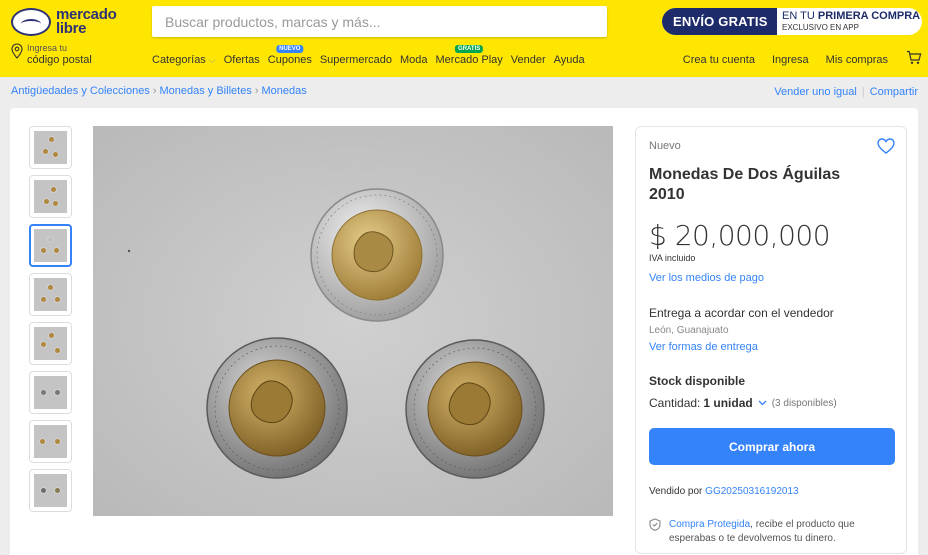 This screenshot has width=928, height=555. Describe the element at coordinates (914, 57) in the screenshot. I see `cart-icon` at that location.